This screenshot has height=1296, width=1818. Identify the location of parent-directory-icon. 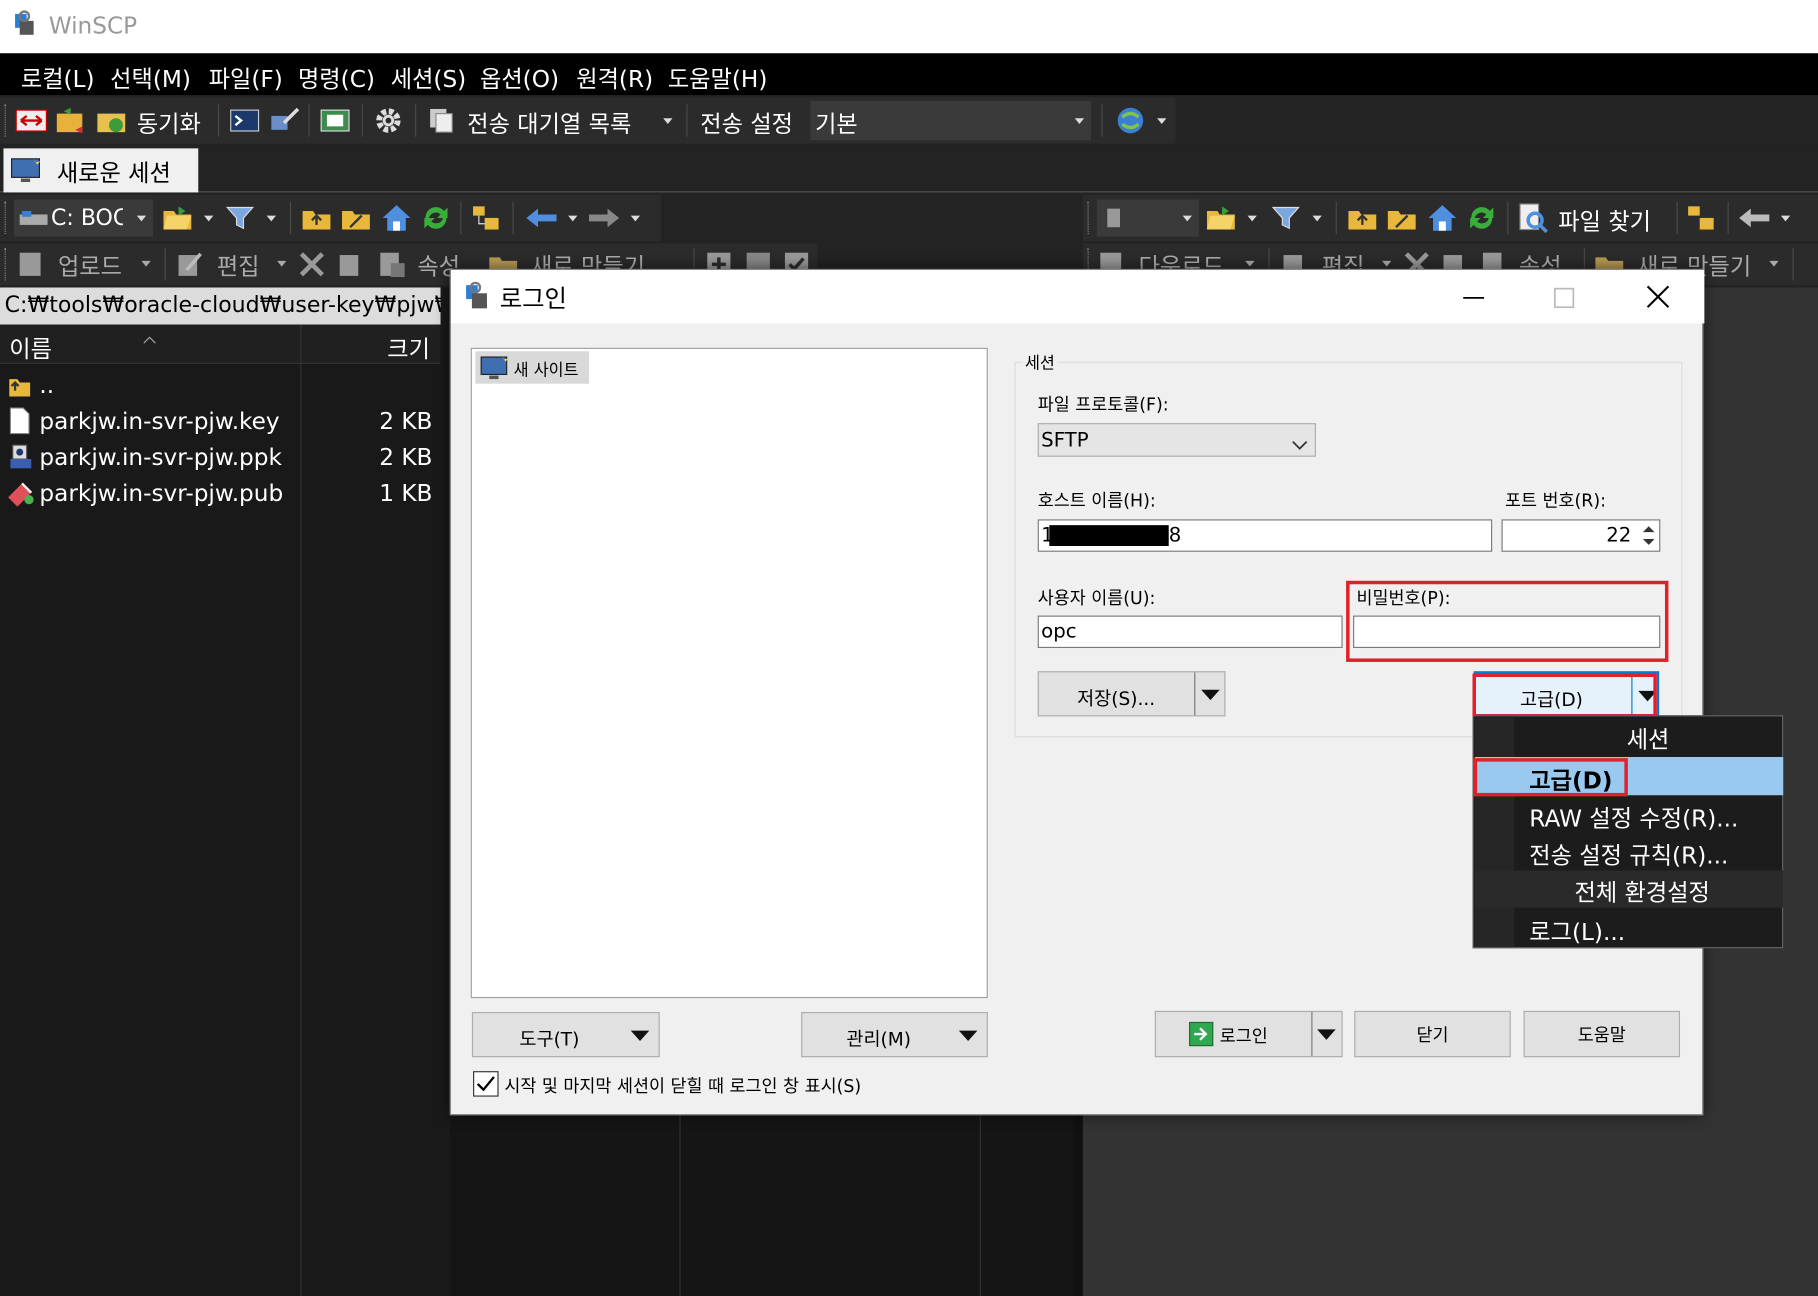
(316, 218).